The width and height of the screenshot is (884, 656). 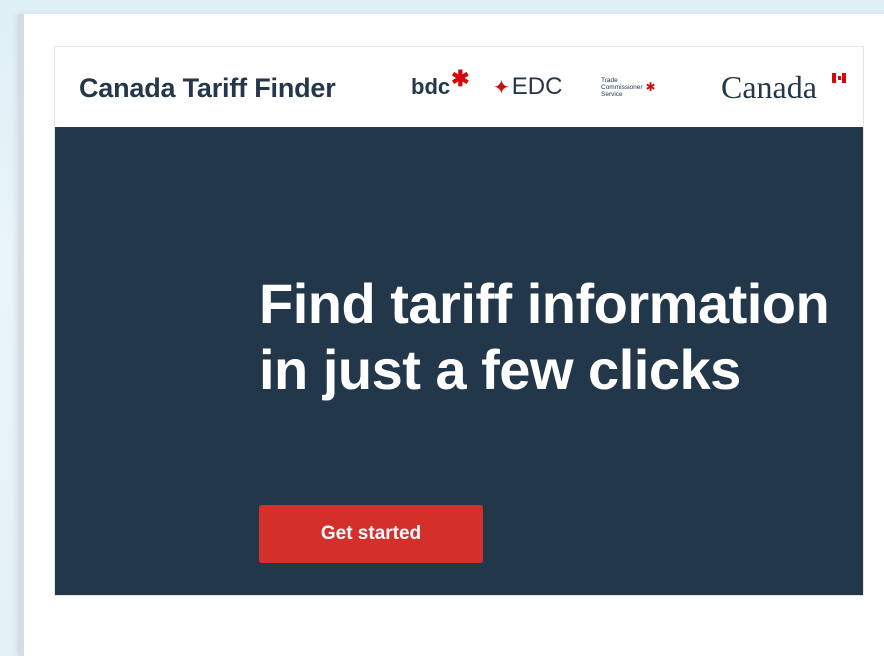 I want to click on trade-commissioner-service-logo: Trade Commissioner Service ✱, so click(x=628, y=87).